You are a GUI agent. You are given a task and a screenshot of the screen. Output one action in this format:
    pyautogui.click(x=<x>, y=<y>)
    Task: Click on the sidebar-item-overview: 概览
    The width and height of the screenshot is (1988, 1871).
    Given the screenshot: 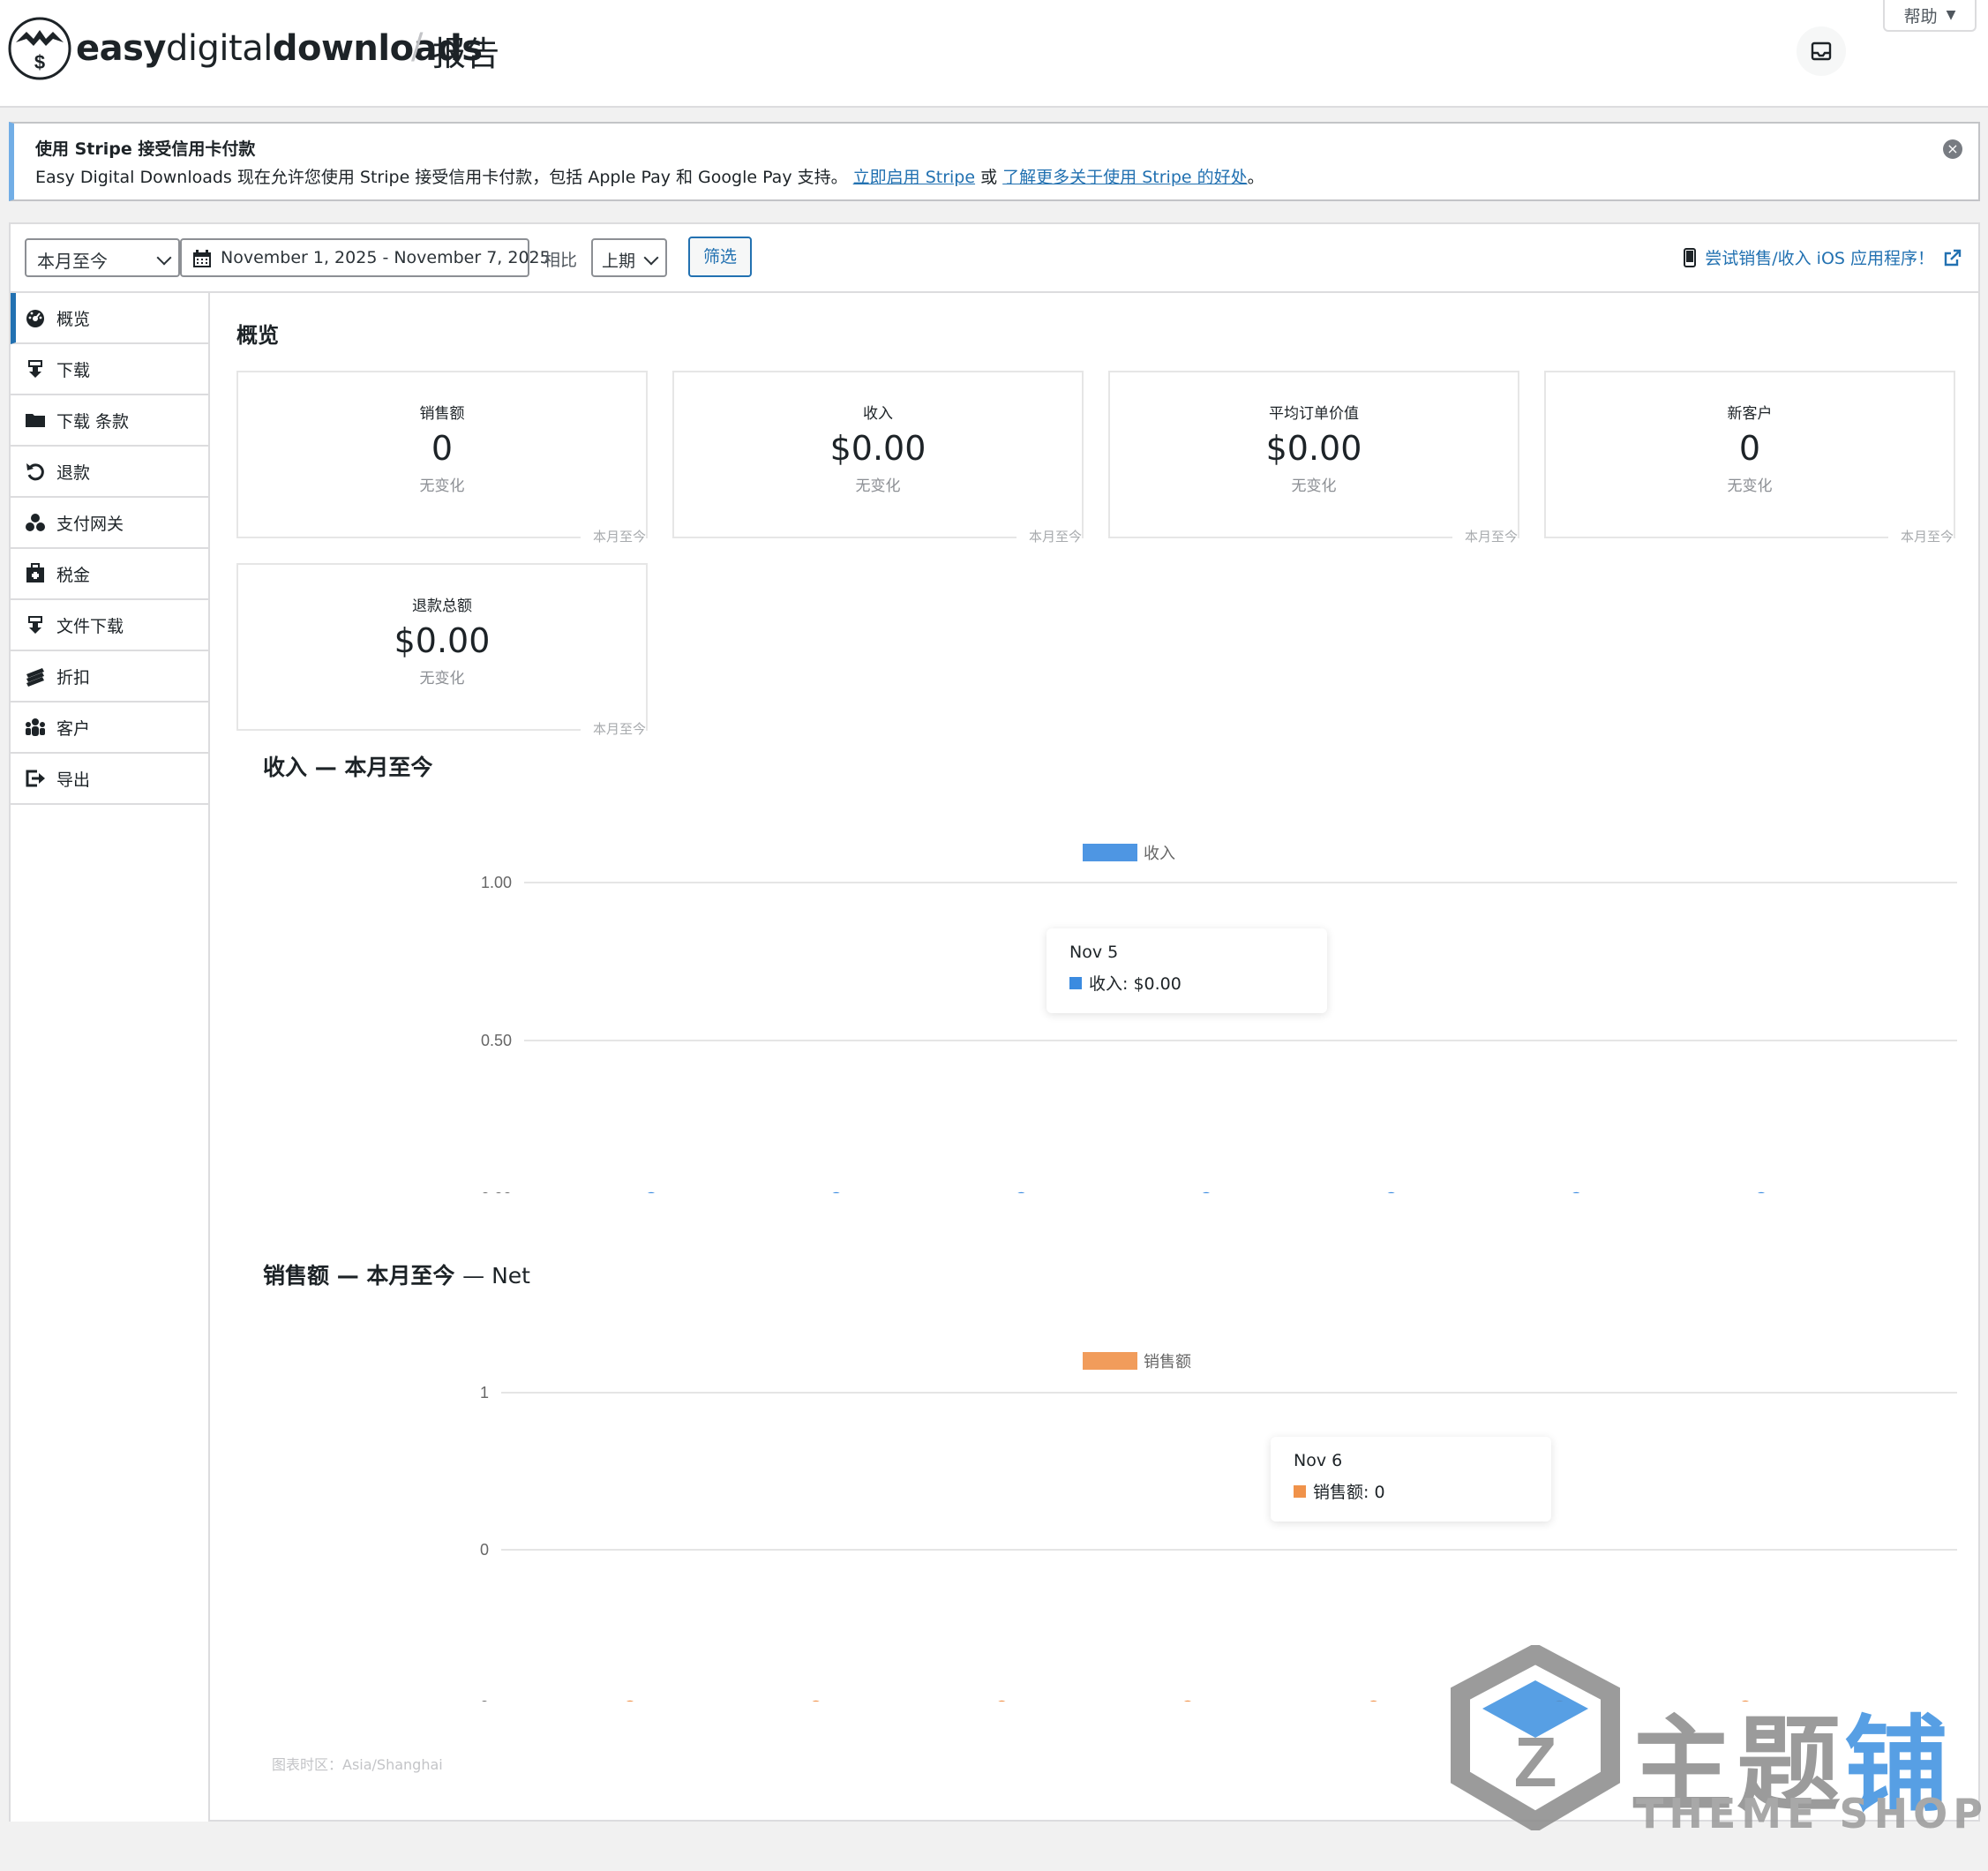 What is the action you would take?
    pyautogui.click(x=109, y=318)
    